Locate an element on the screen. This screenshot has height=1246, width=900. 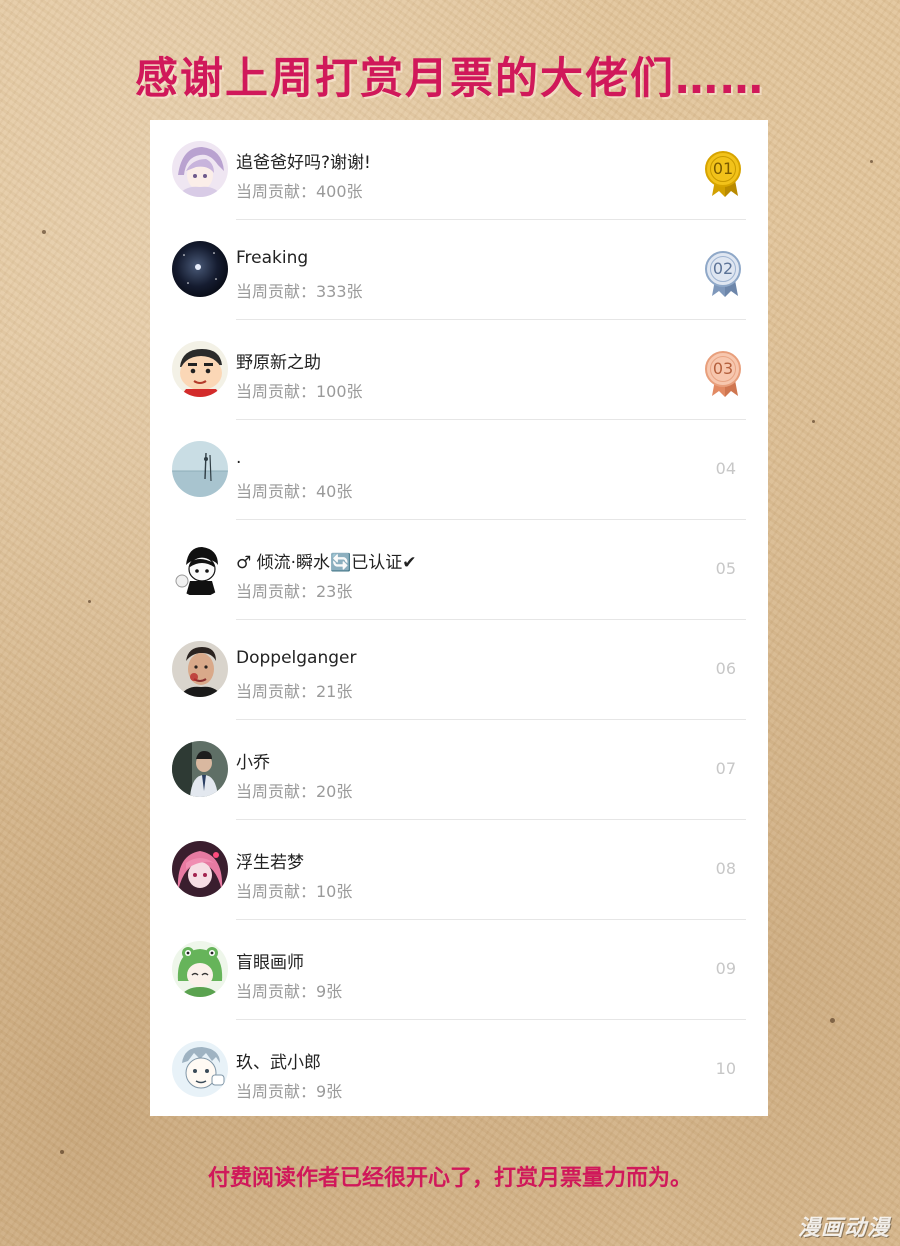
rank-number: 01 is located at coordinates (723, 168).